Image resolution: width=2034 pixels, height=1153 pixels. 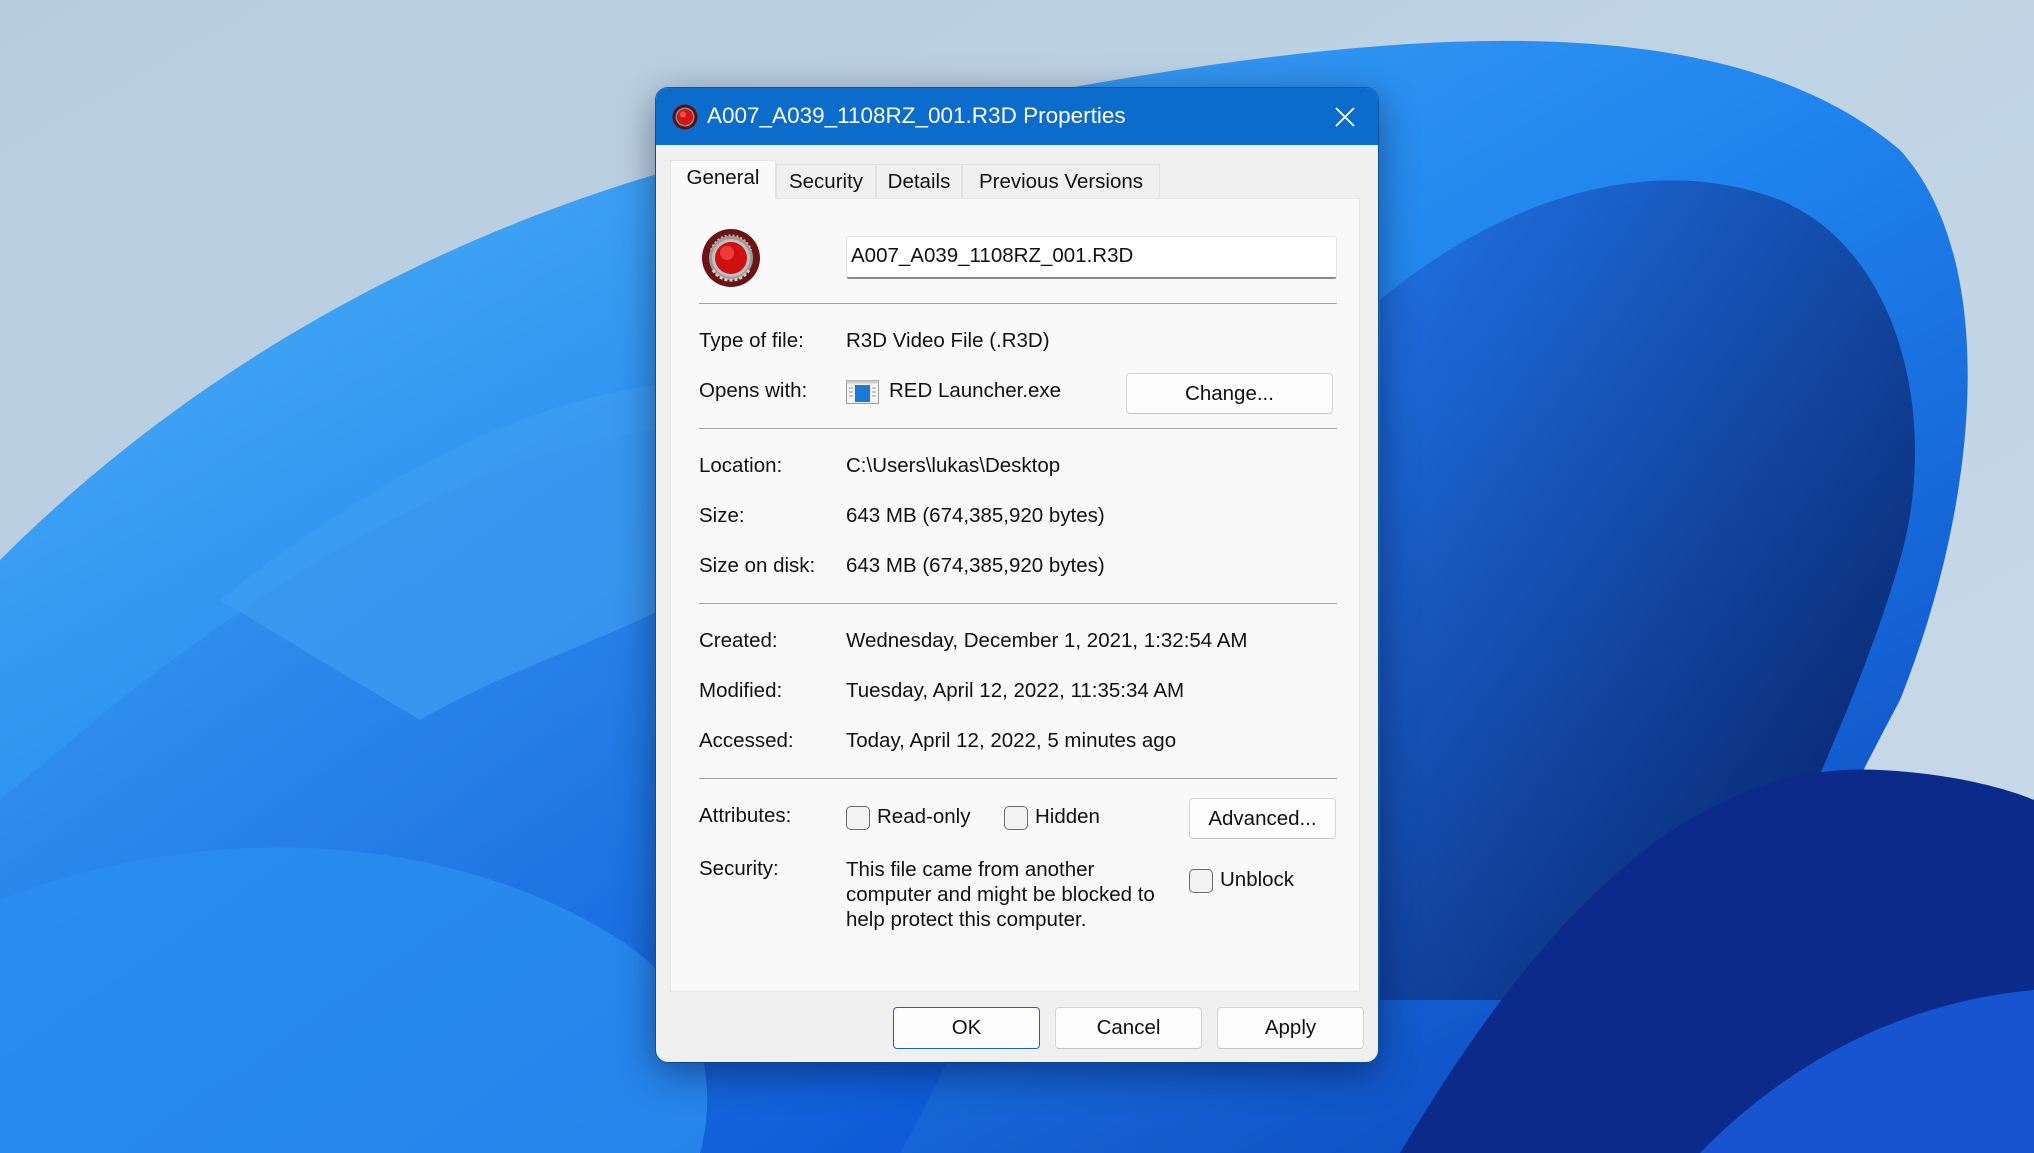 What do you see at coordinates (738, 640) in the screenshot?
I see `created-label: Created:` at bounding box center [738, 640].